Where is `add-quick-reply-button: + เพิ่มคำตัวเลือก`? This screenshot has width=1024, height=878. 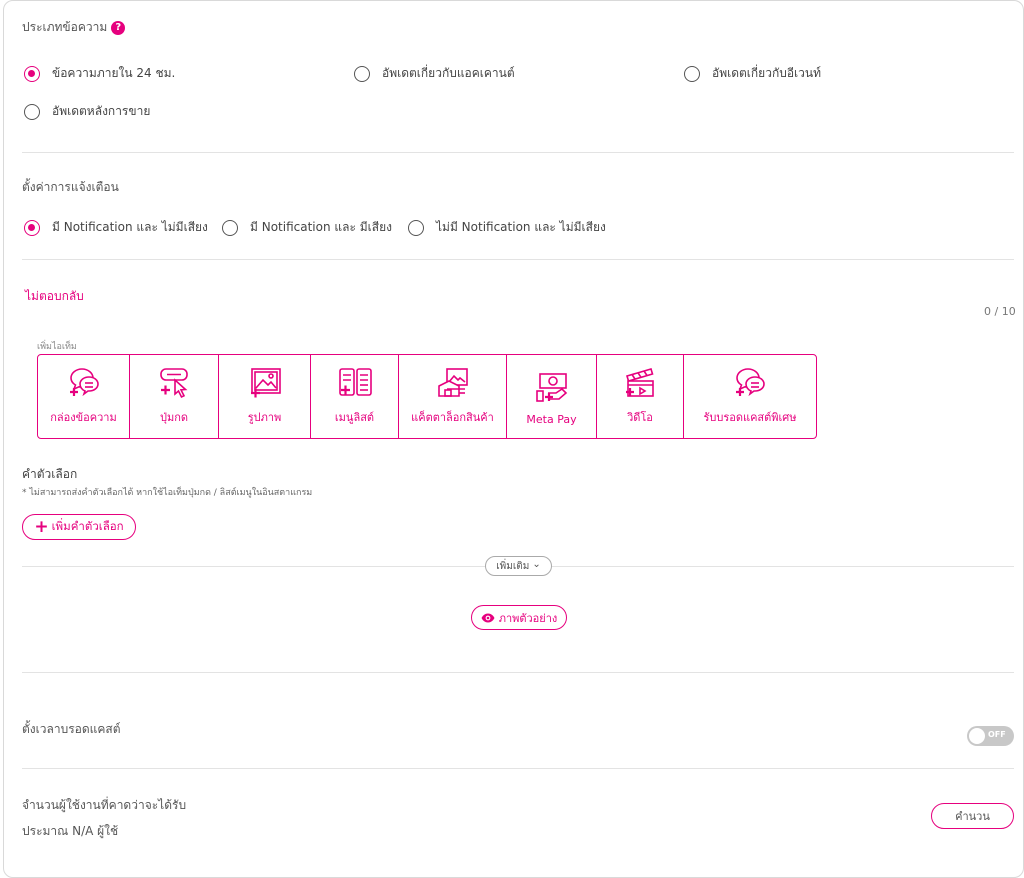 add-quick-reply-button: + เพิ่มคำตัวเลือก is located at coordinates (79, 527).